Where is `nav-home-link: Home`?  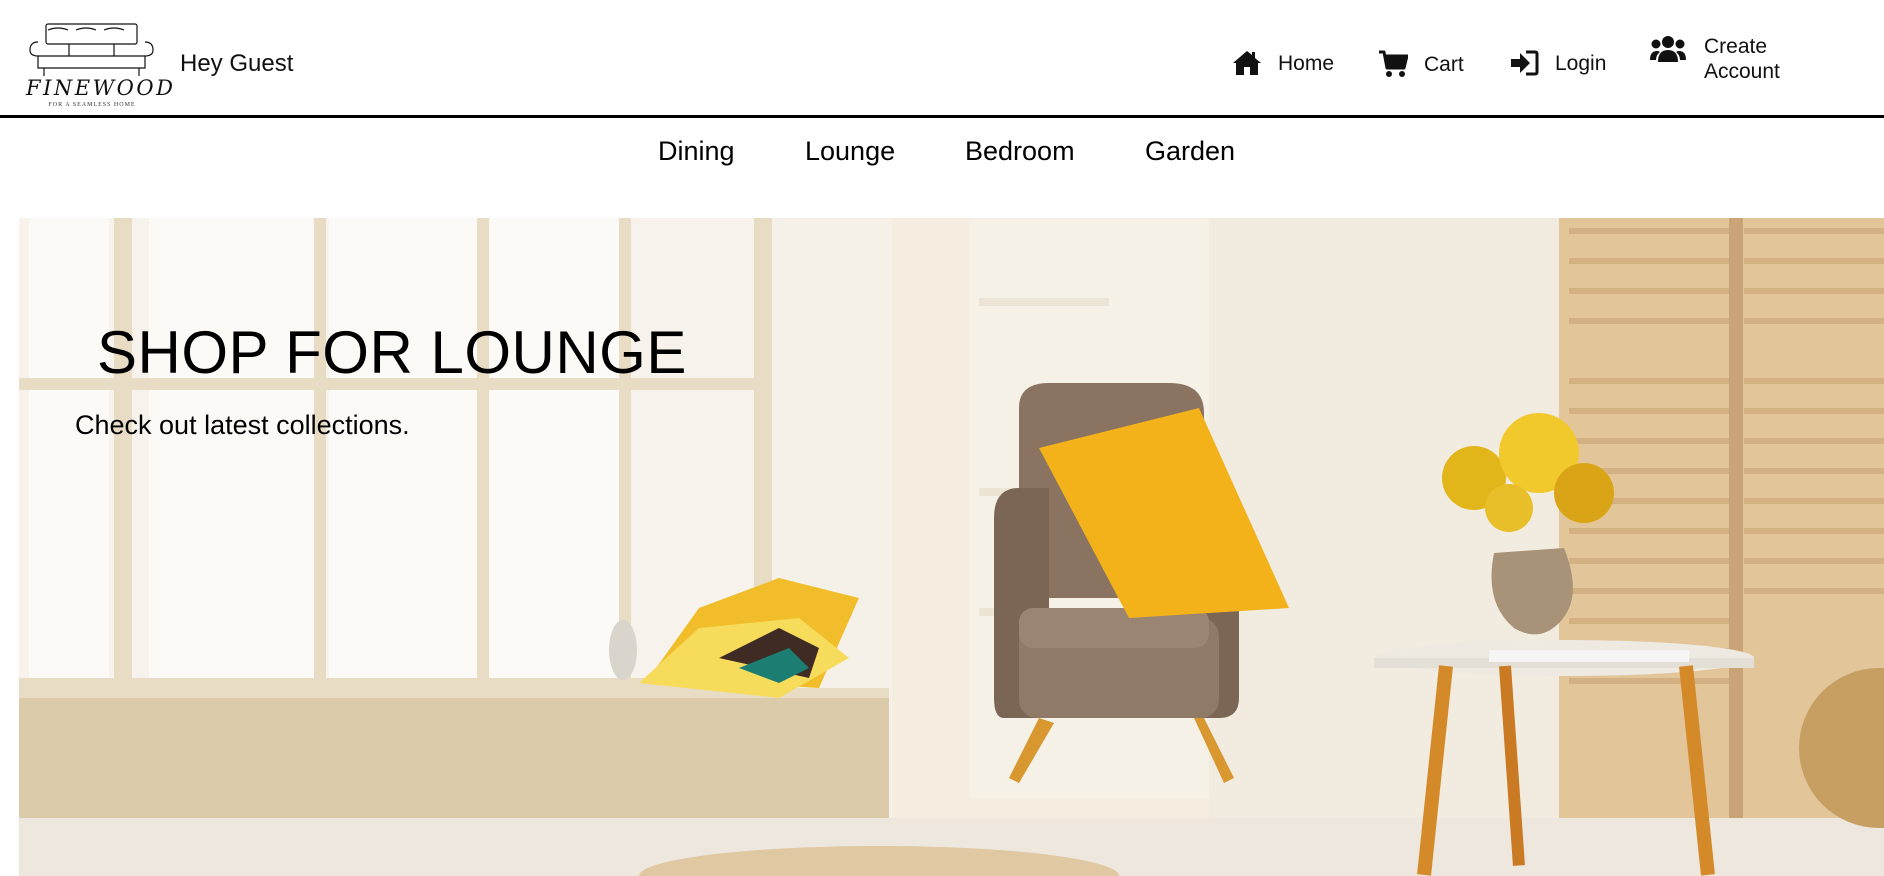 nav-home-link: Home is located at coordinates (1283, 63).